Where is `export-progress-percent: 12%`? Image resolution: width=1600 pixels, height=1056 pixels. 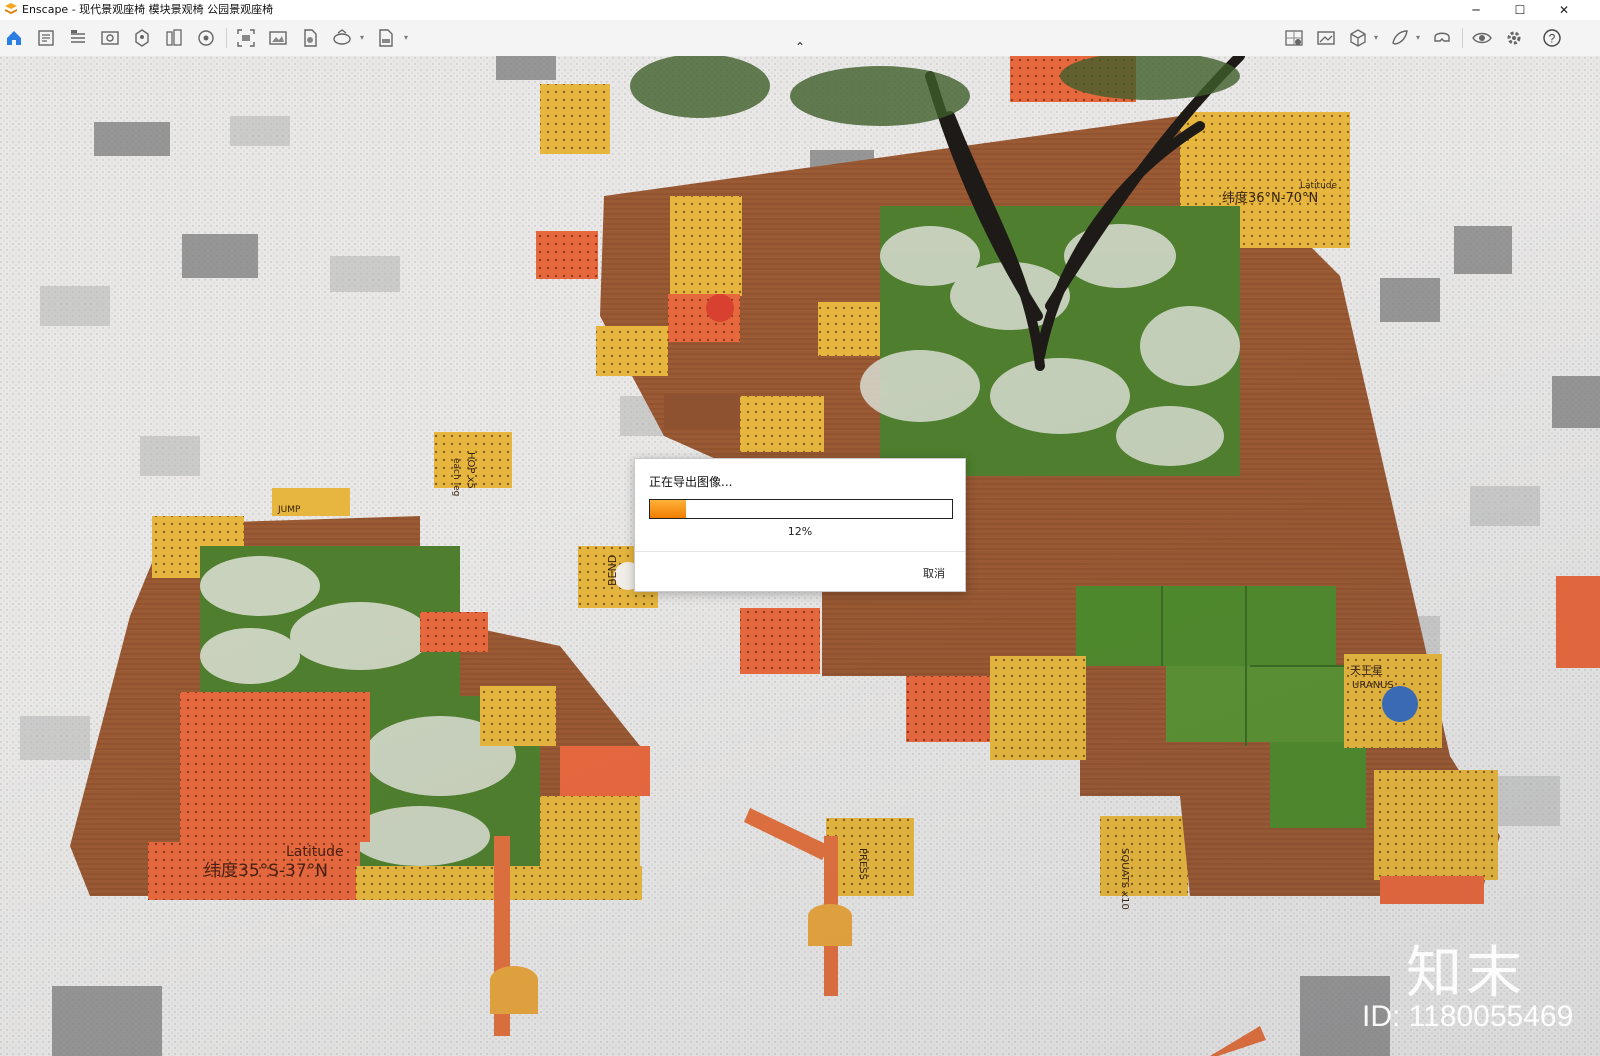
export-progress-percent: 12% is located at coordinates (800, 531).